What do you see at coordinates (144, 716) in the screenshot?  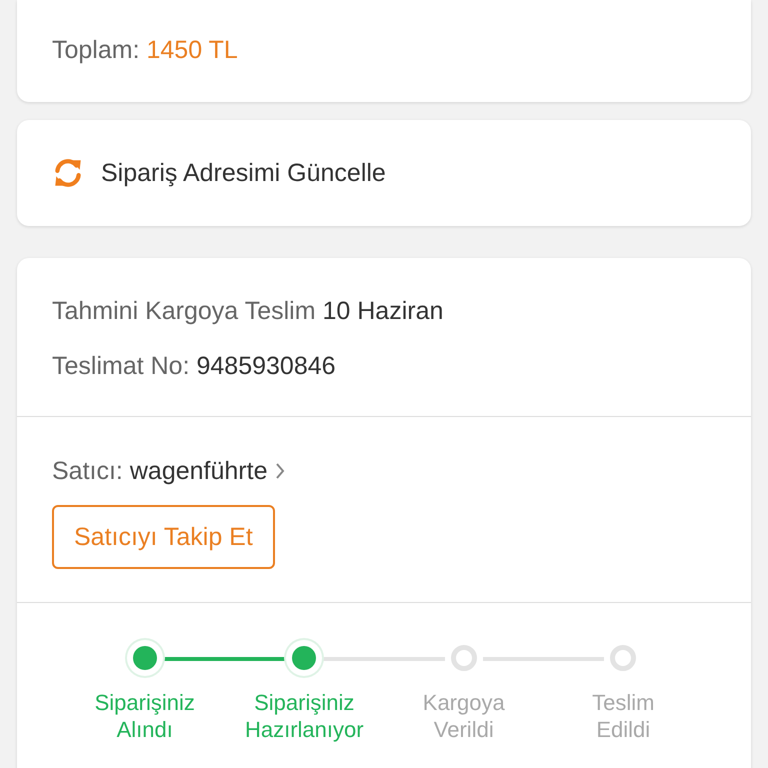 I see `step-label: Siparişiniz Alındı` at bounding box center [144, 716].